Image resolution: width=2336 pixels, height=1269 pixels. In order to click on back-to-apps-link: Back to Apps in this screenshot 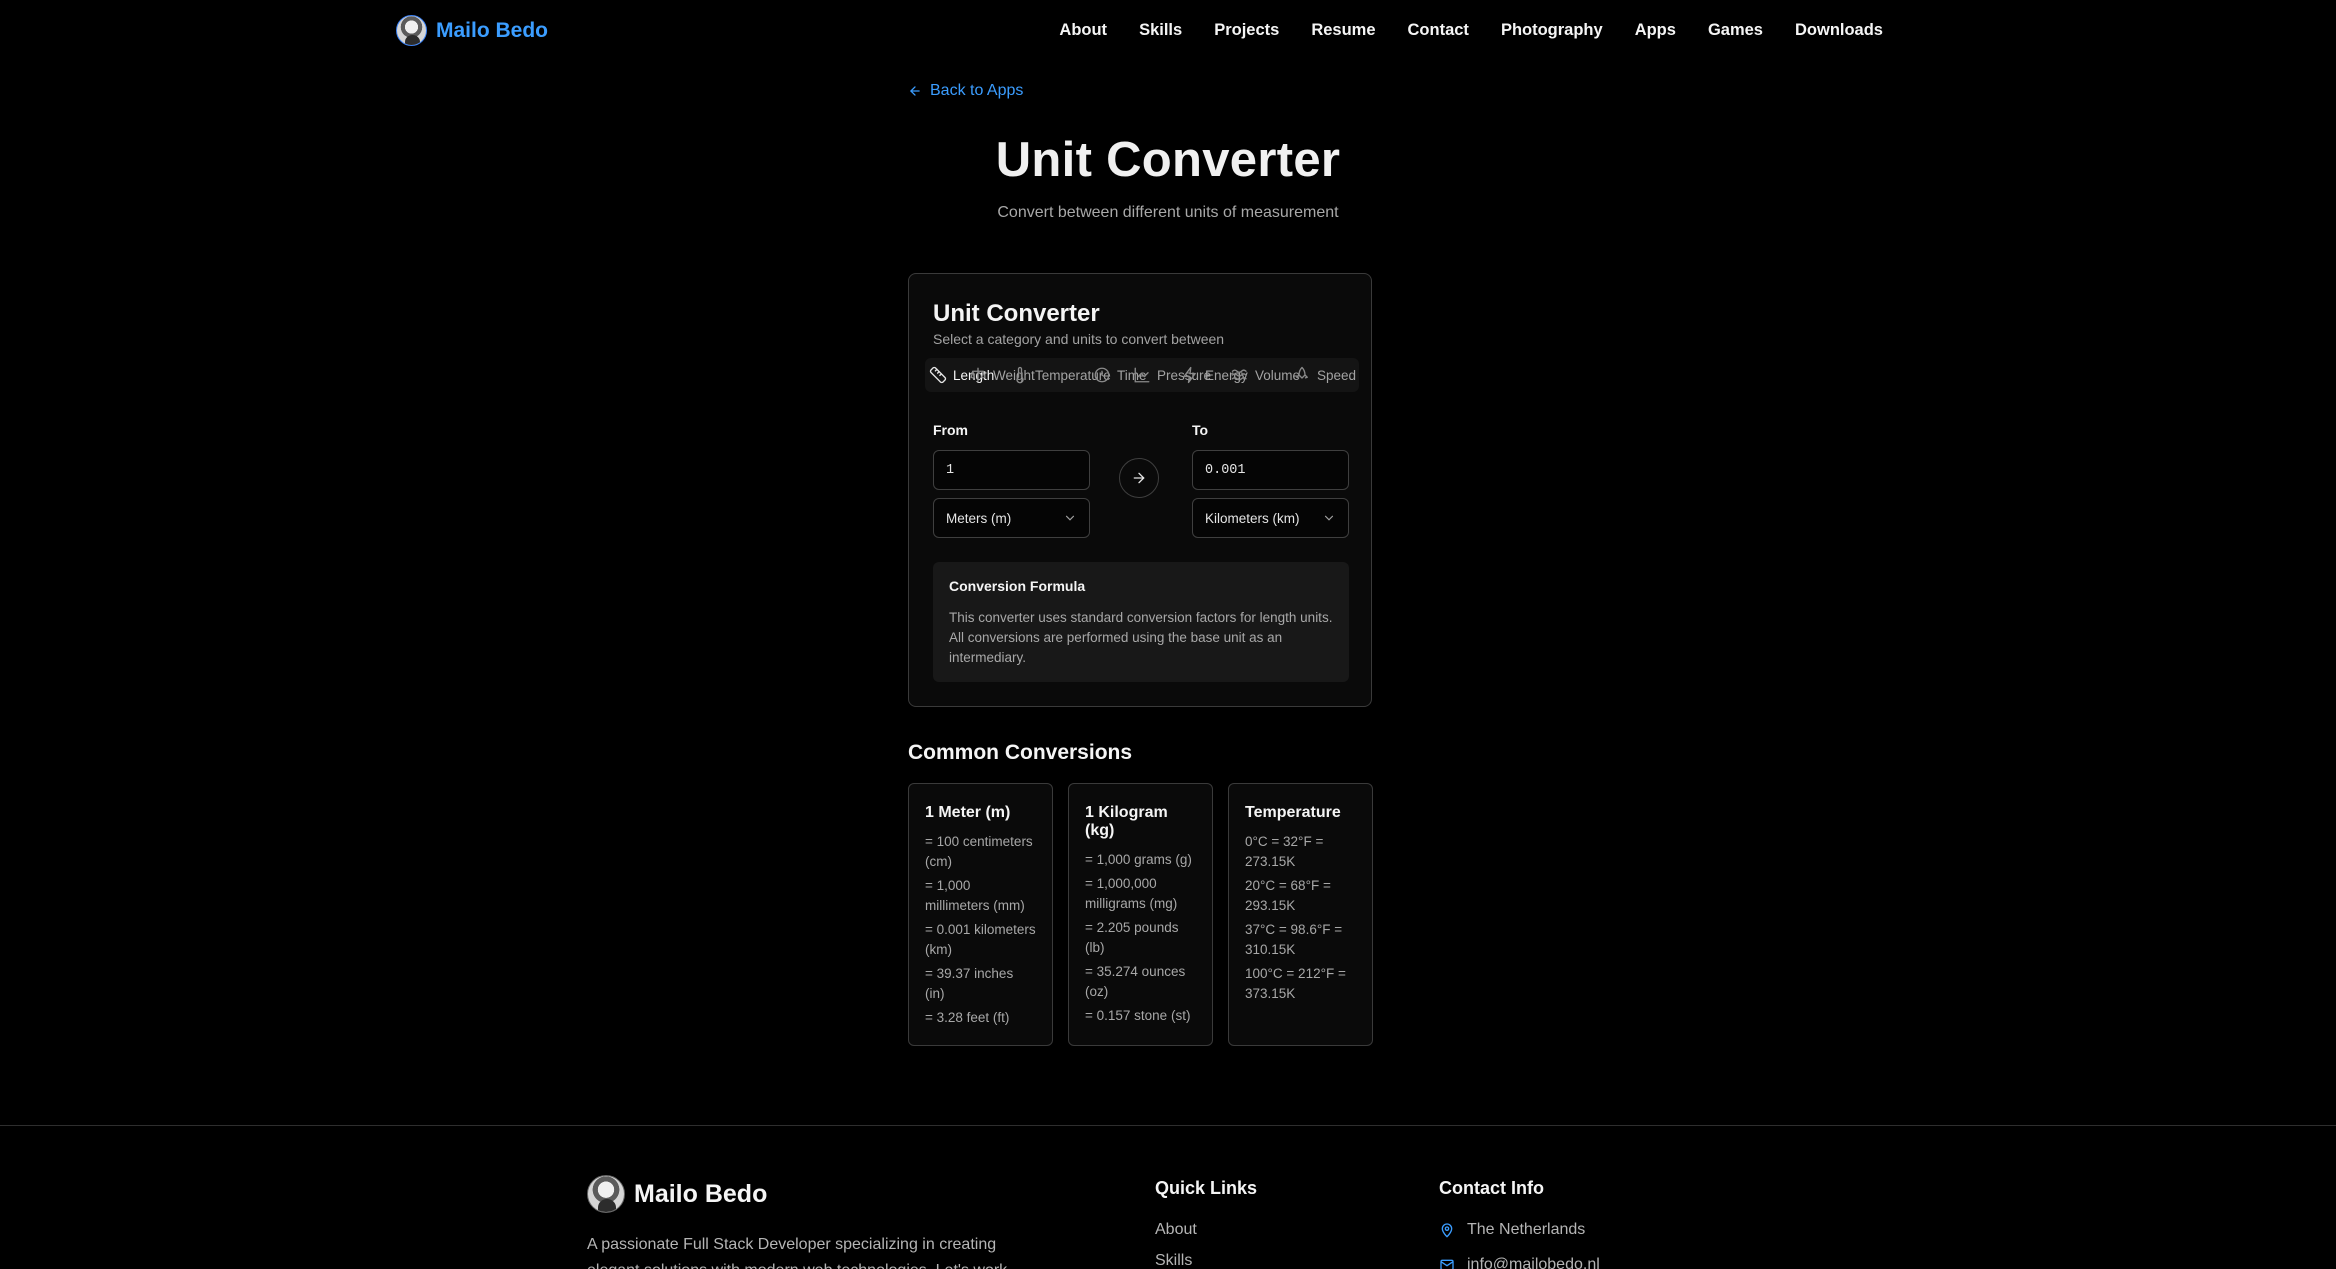, I will do `click(965, 91)`.